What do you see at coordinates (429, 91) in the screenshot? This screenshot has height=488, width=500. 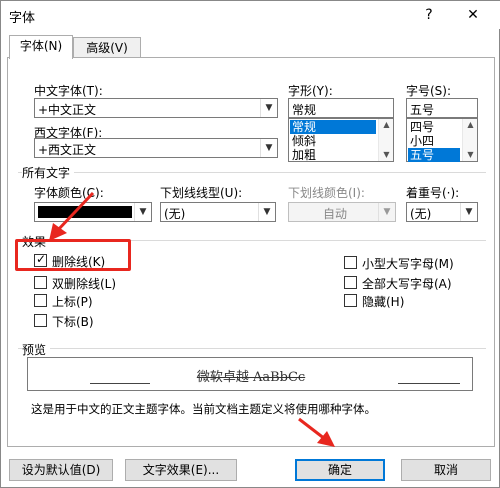 I see `font-size-label: 字号(S):` at bounding box center [429, 91].